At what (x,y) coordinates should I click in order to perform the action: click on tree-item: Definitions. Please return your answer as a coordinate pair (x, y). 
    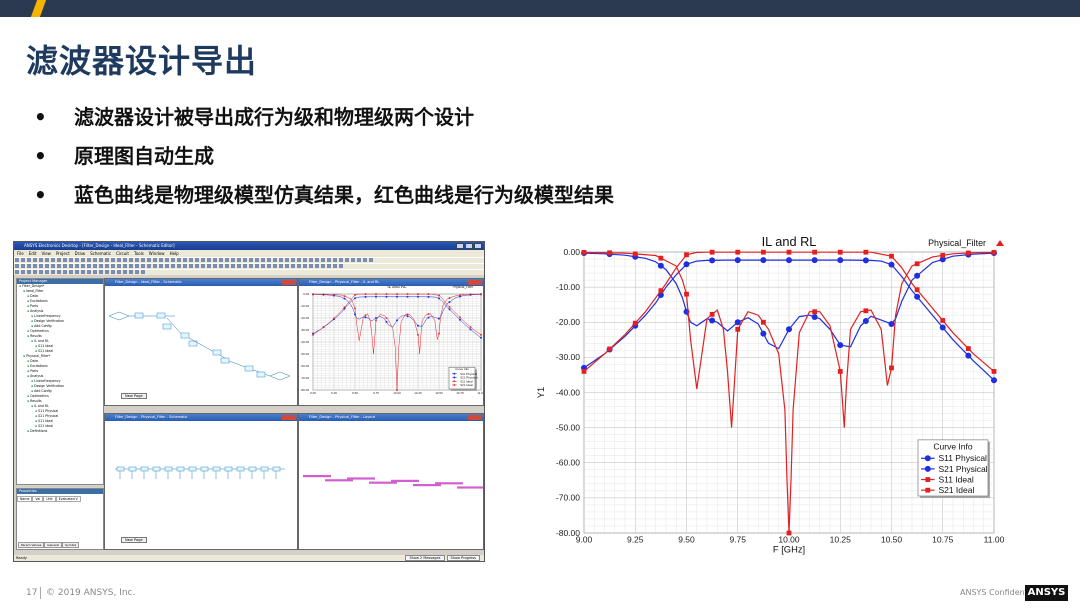
    Looking at the image, I should click on (60, 431).